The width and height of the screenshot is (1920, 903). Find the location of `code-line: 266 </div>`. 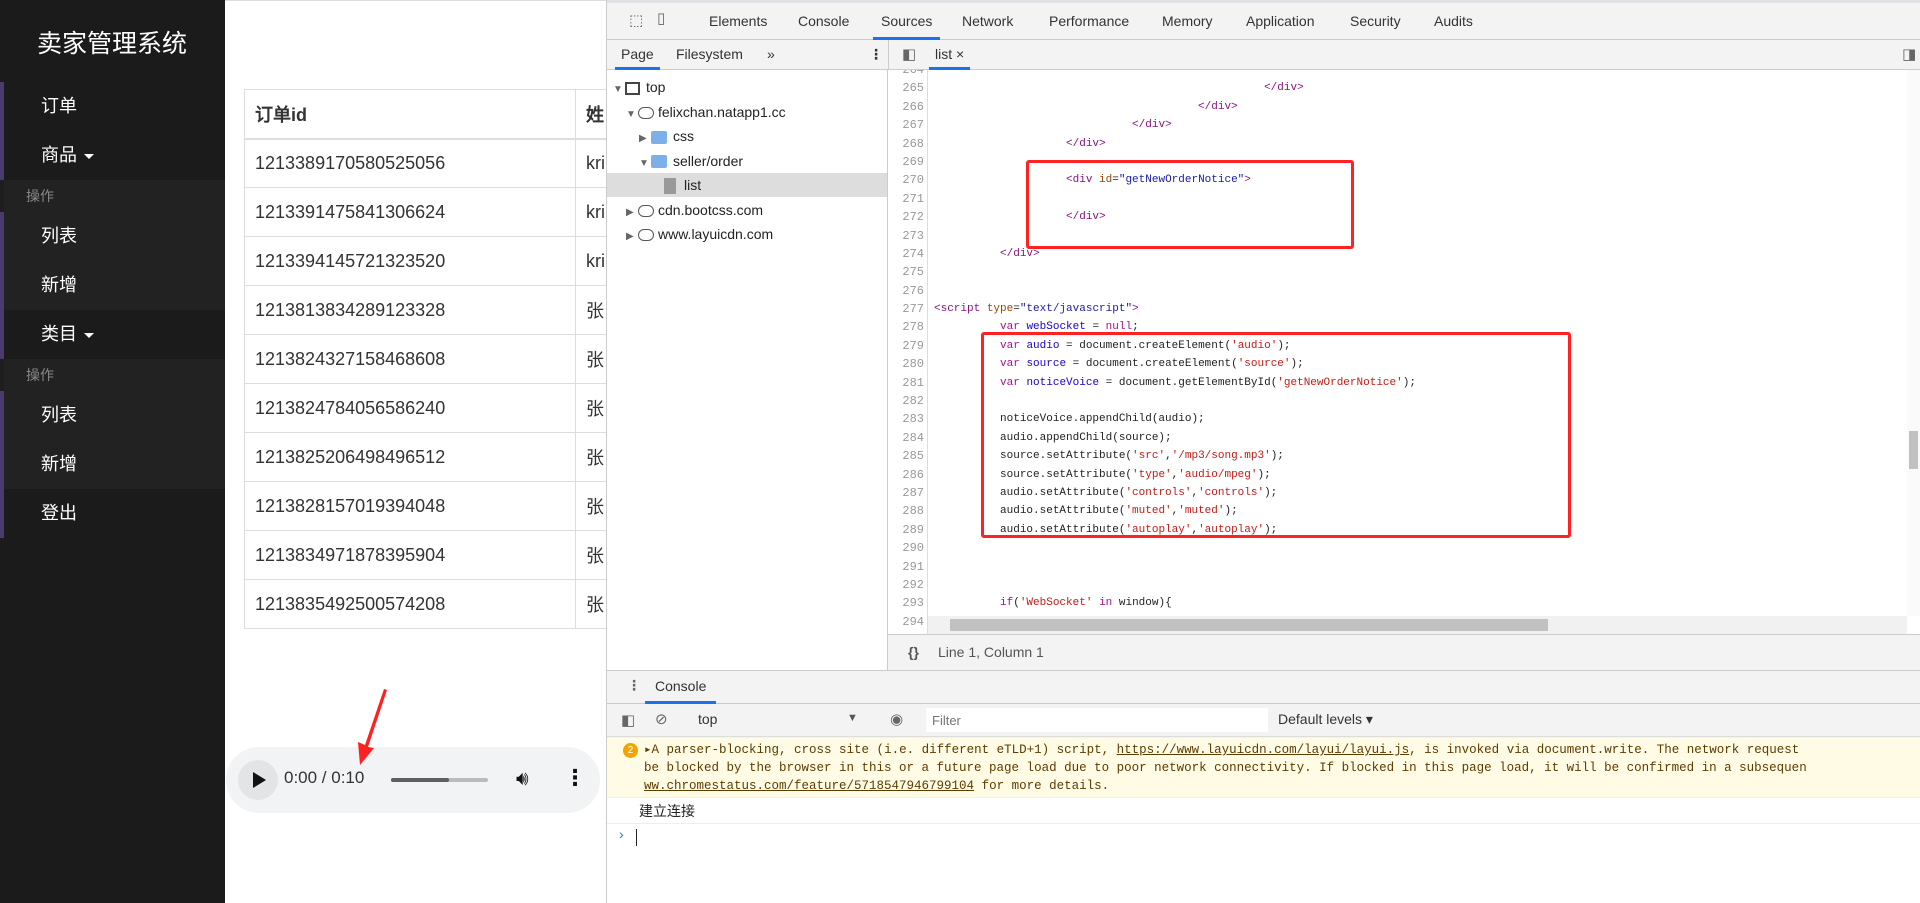

code-line: 266 </div> is located at coordinates (1404, 107).